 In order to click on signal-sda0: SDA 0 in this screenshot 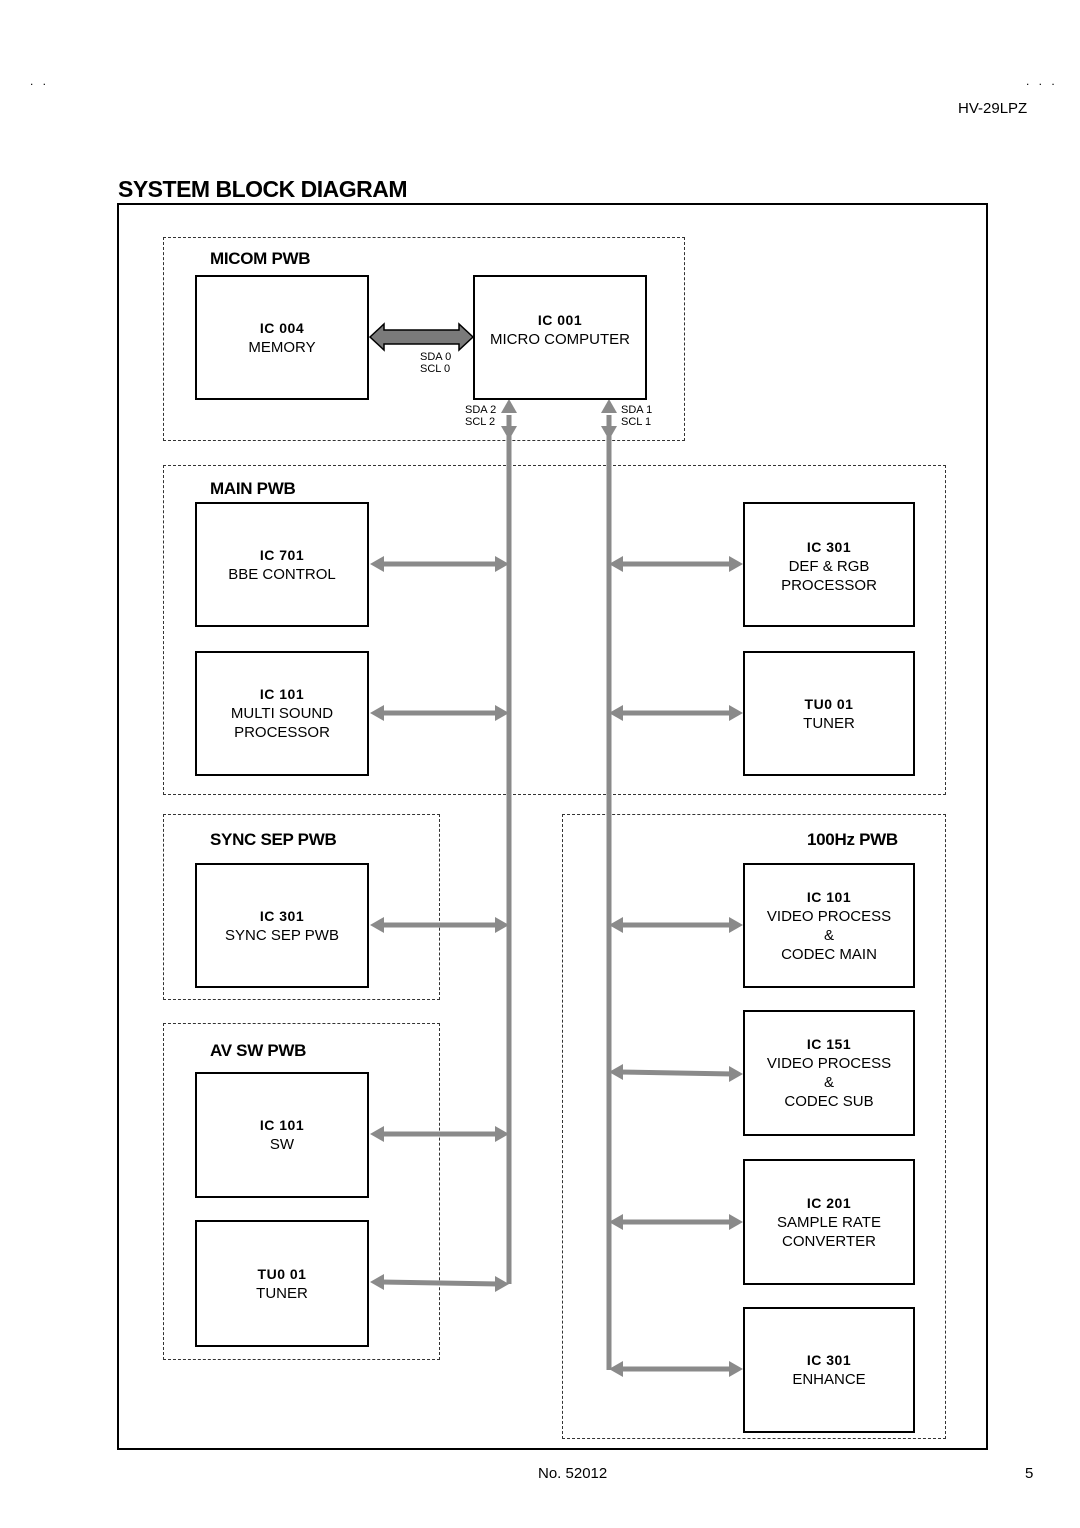, I will do `click(436, 357)`.